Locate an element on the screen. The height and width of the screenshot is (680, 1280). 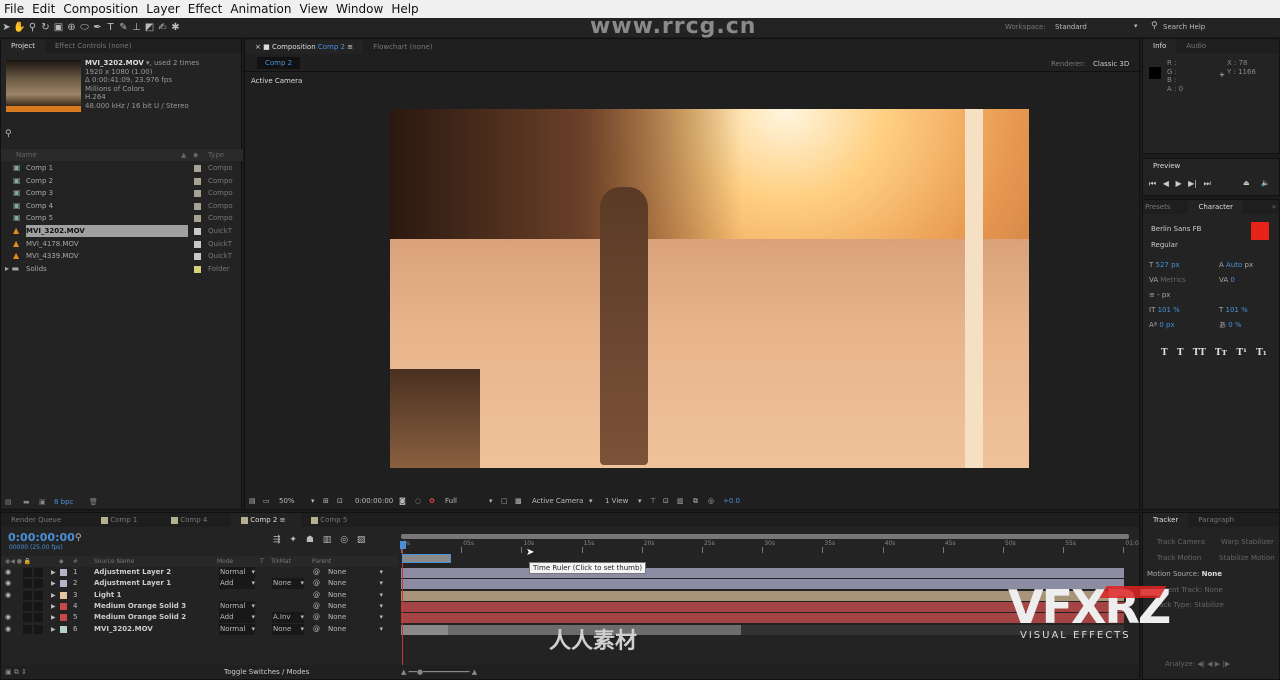
shy-icon: ☗ is located at coordinates (310, 540).